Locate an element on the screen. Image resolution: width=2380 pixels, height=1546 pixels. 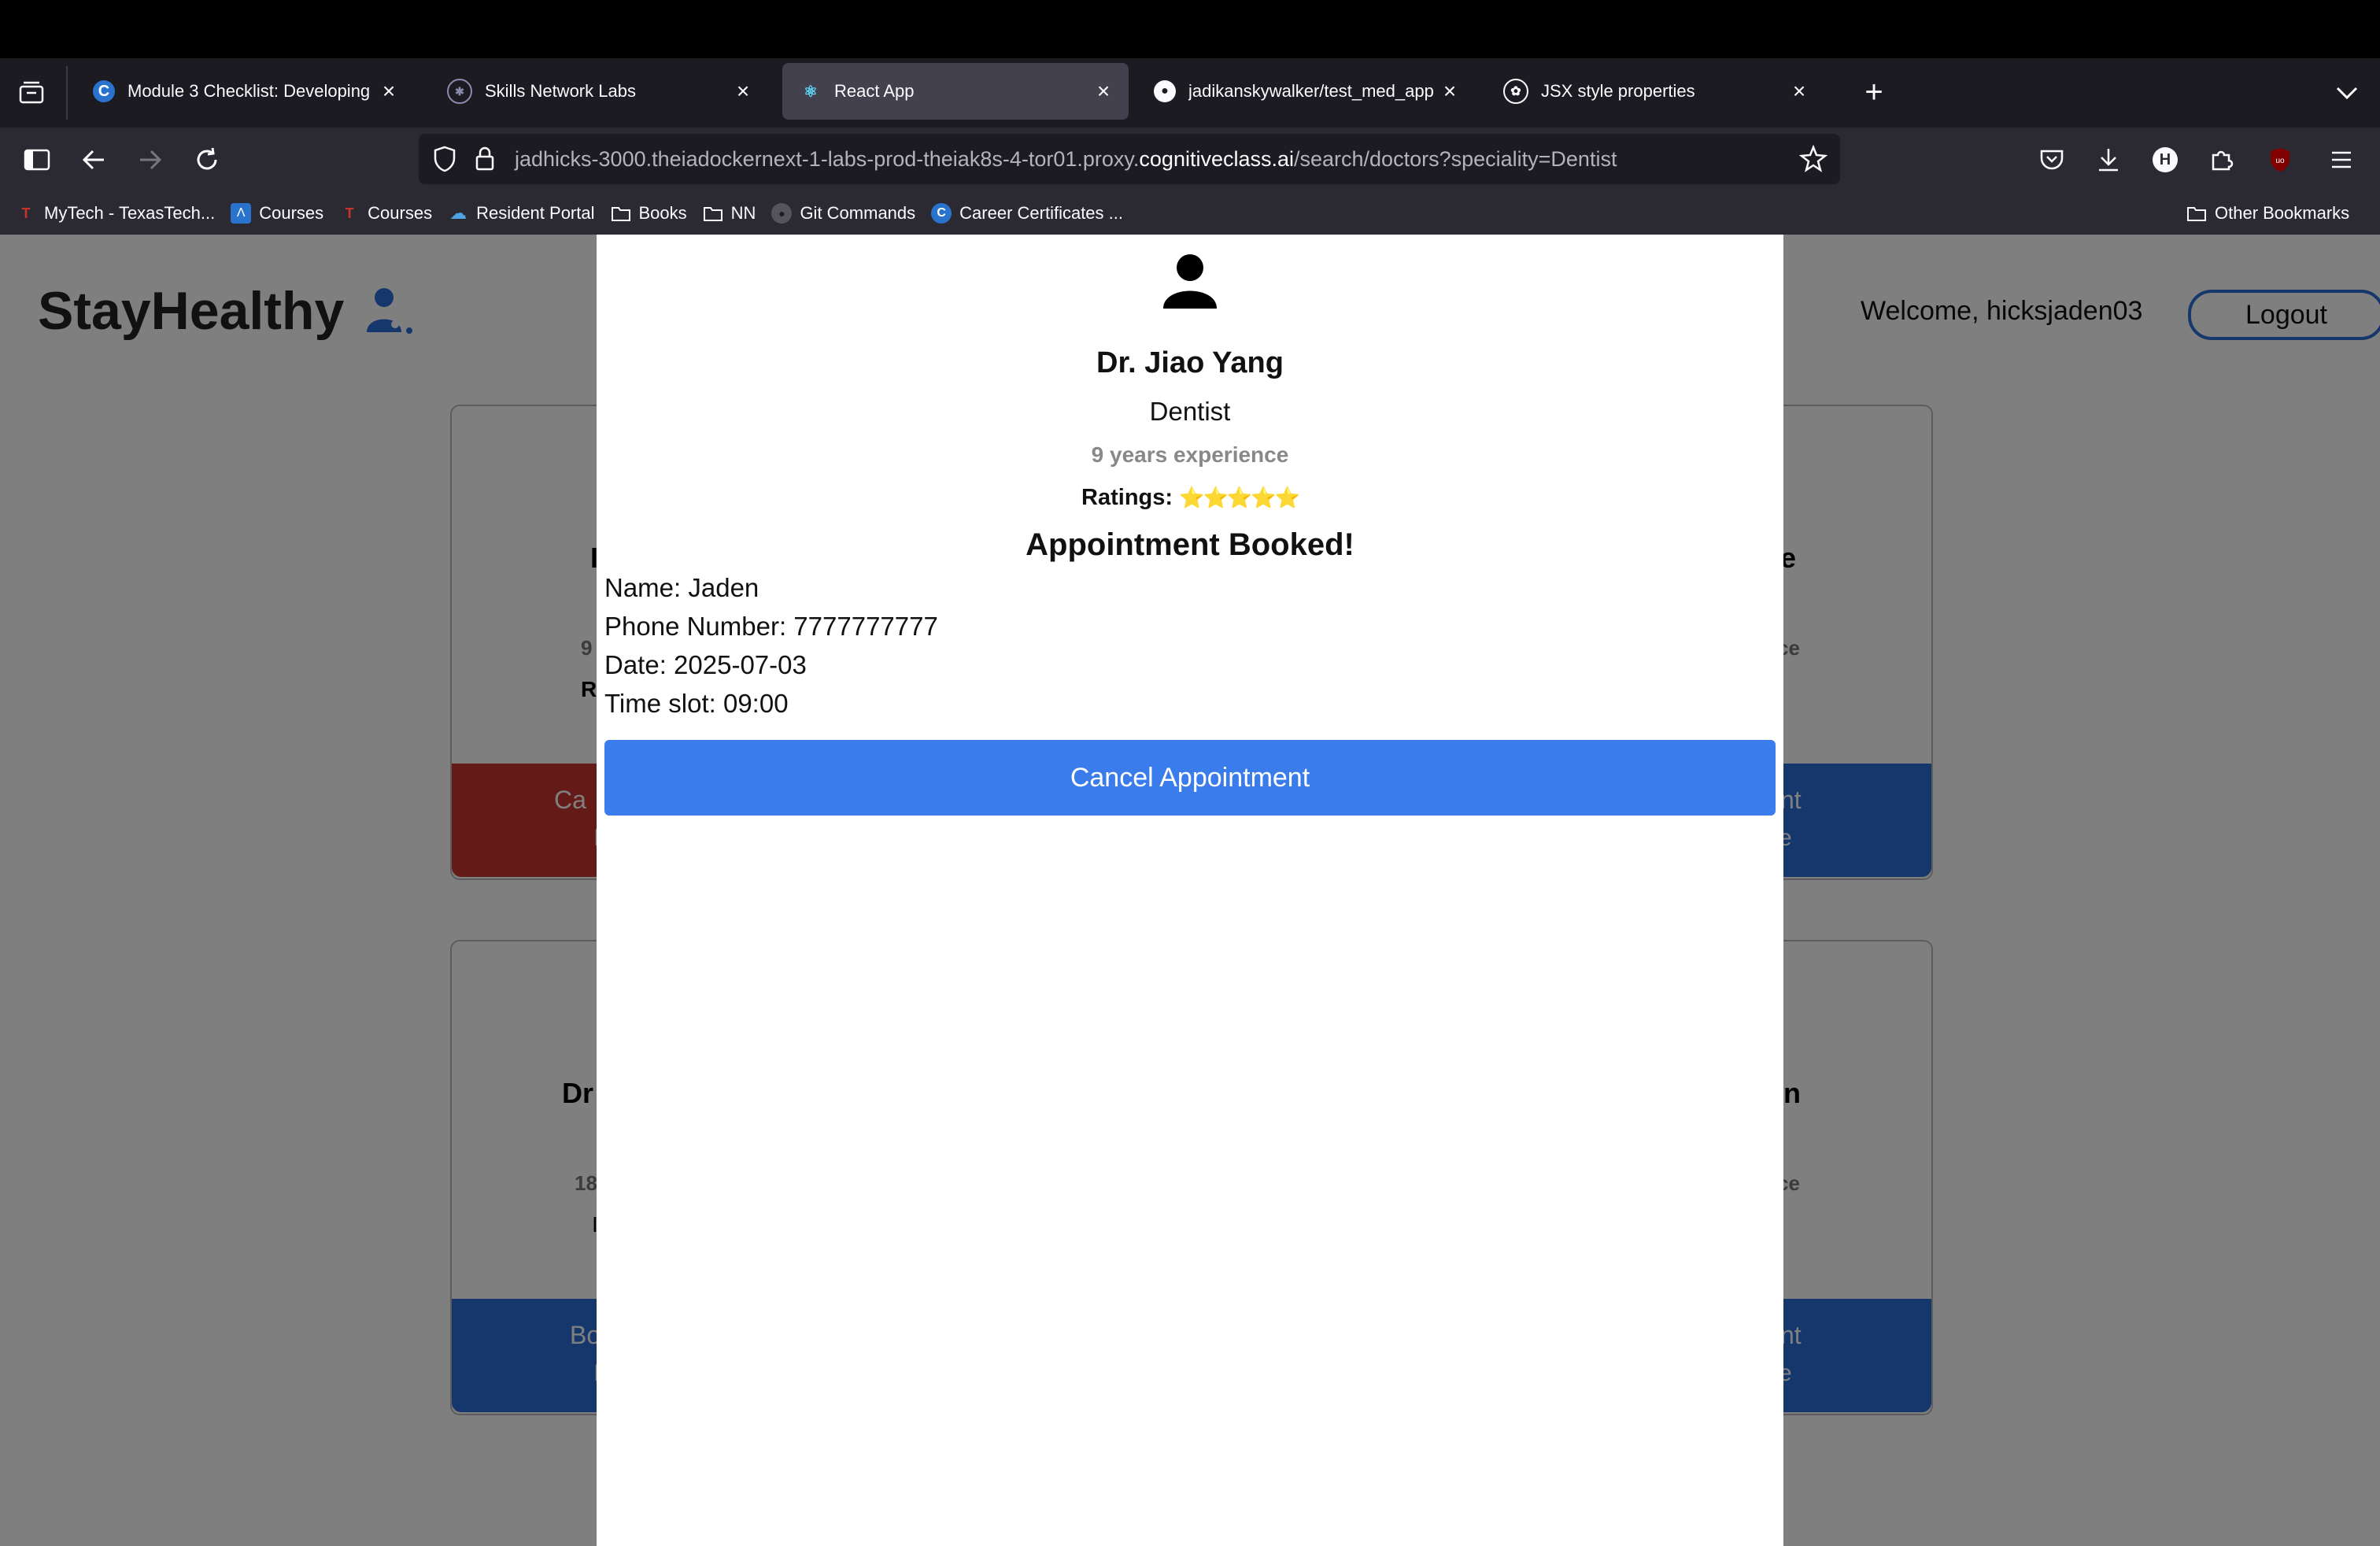
tab-jsx-style: ✿ JSX style properties × is located at coordinates (1655, 91).